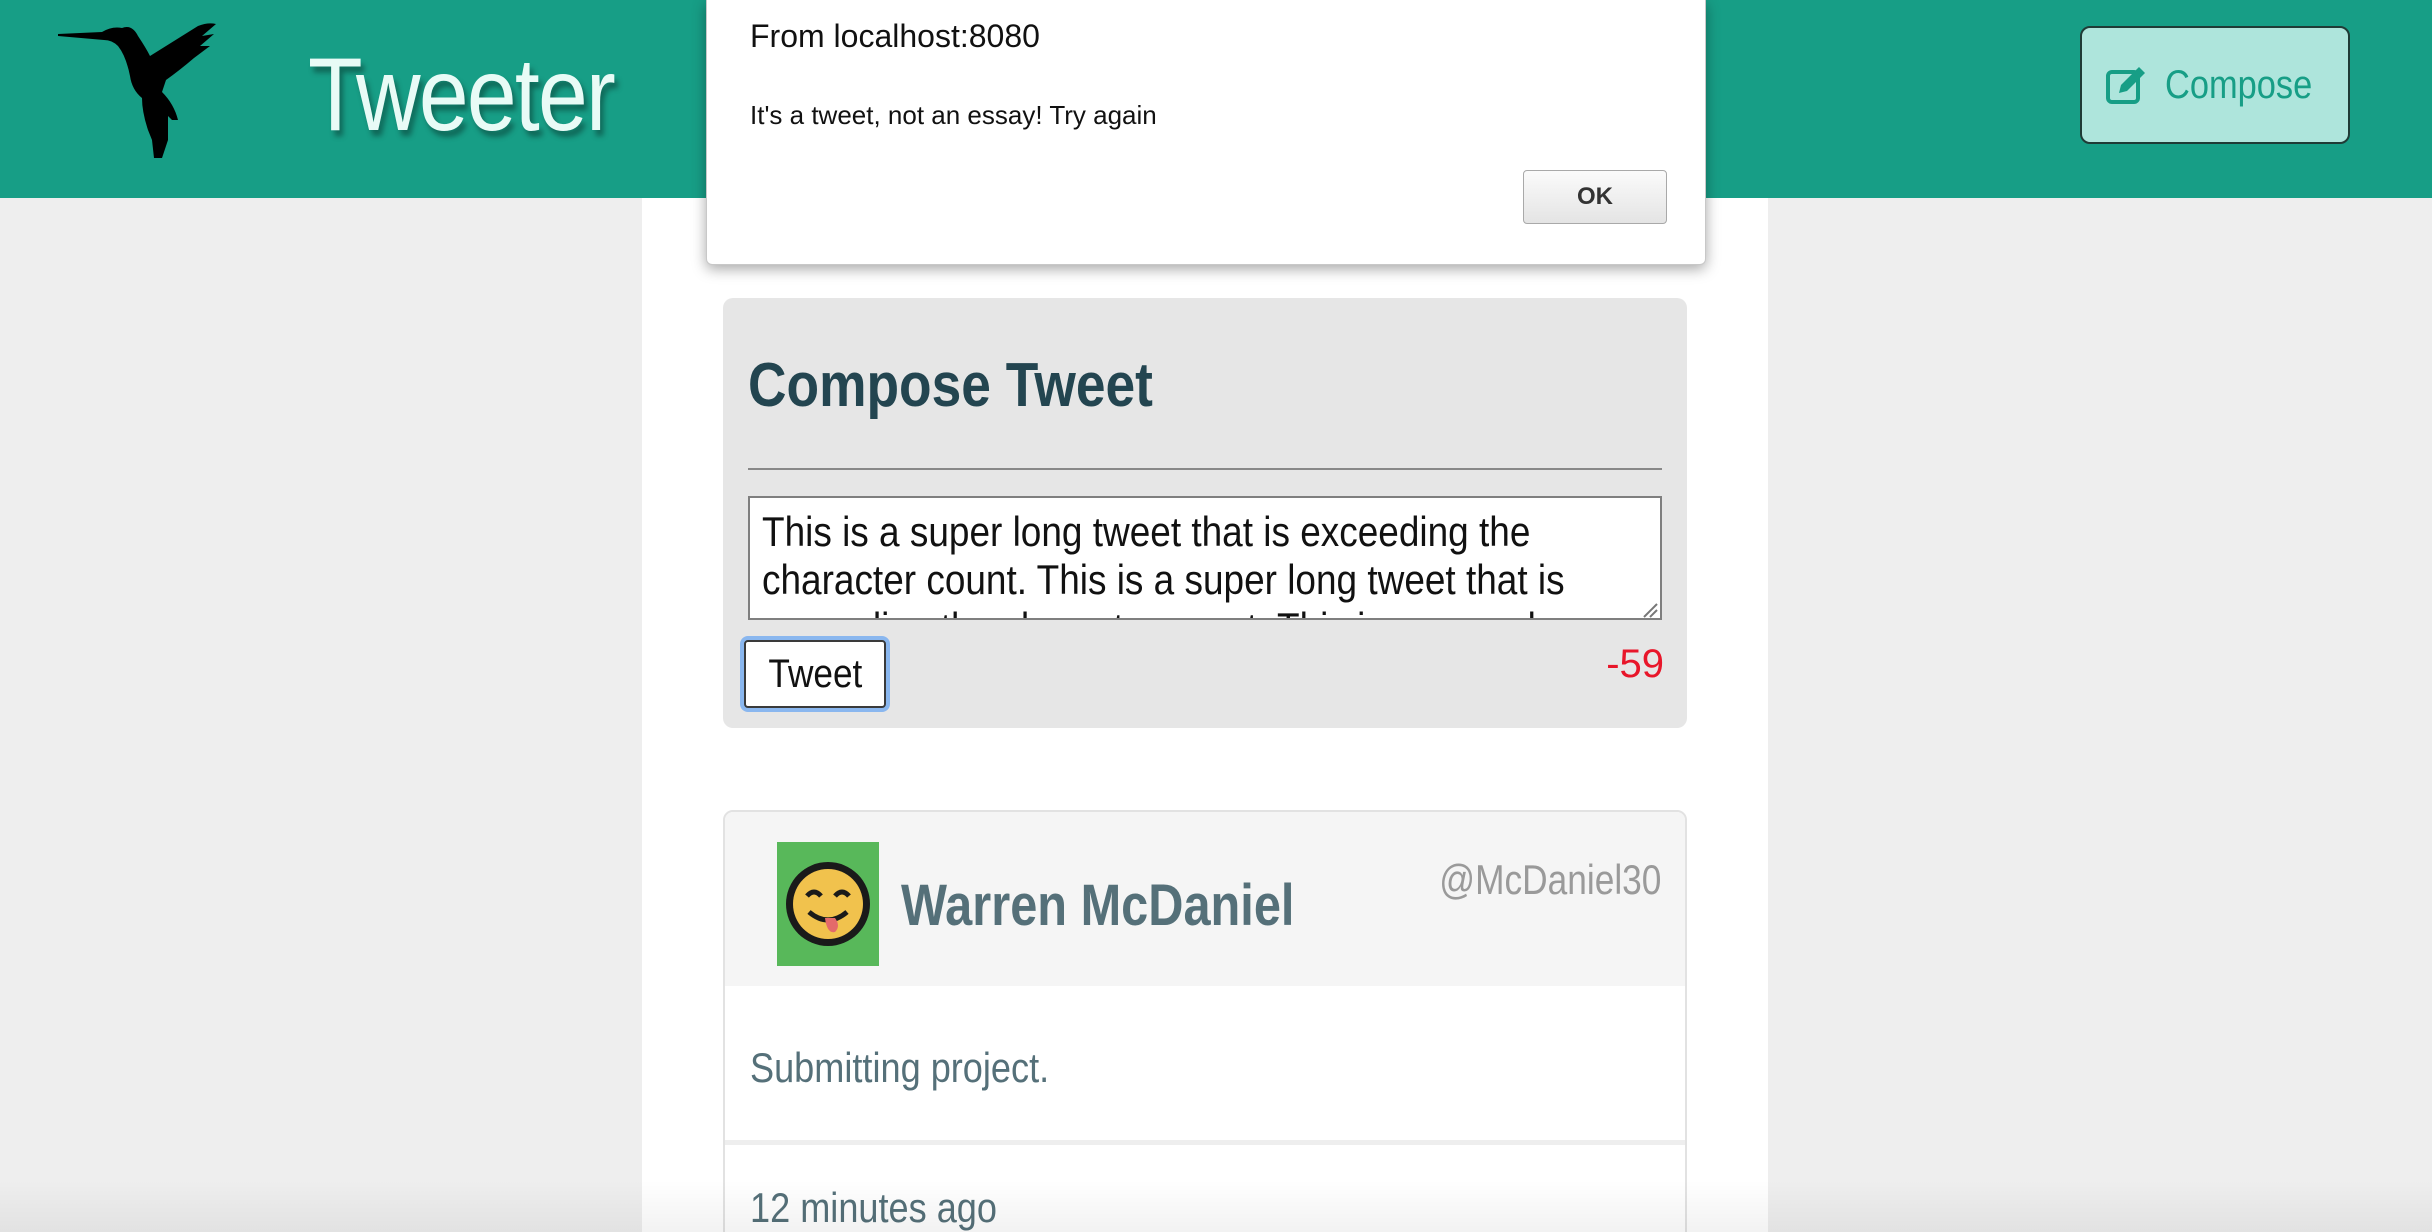 This screenshot has width=2432, height=1232. I want to click on tweet-submit-label: Tweet, so click(815, 673).